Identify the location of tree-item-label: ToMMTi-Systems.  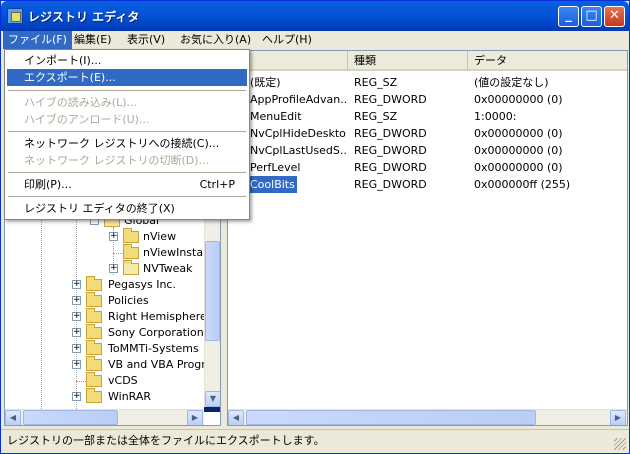
(153, 348).